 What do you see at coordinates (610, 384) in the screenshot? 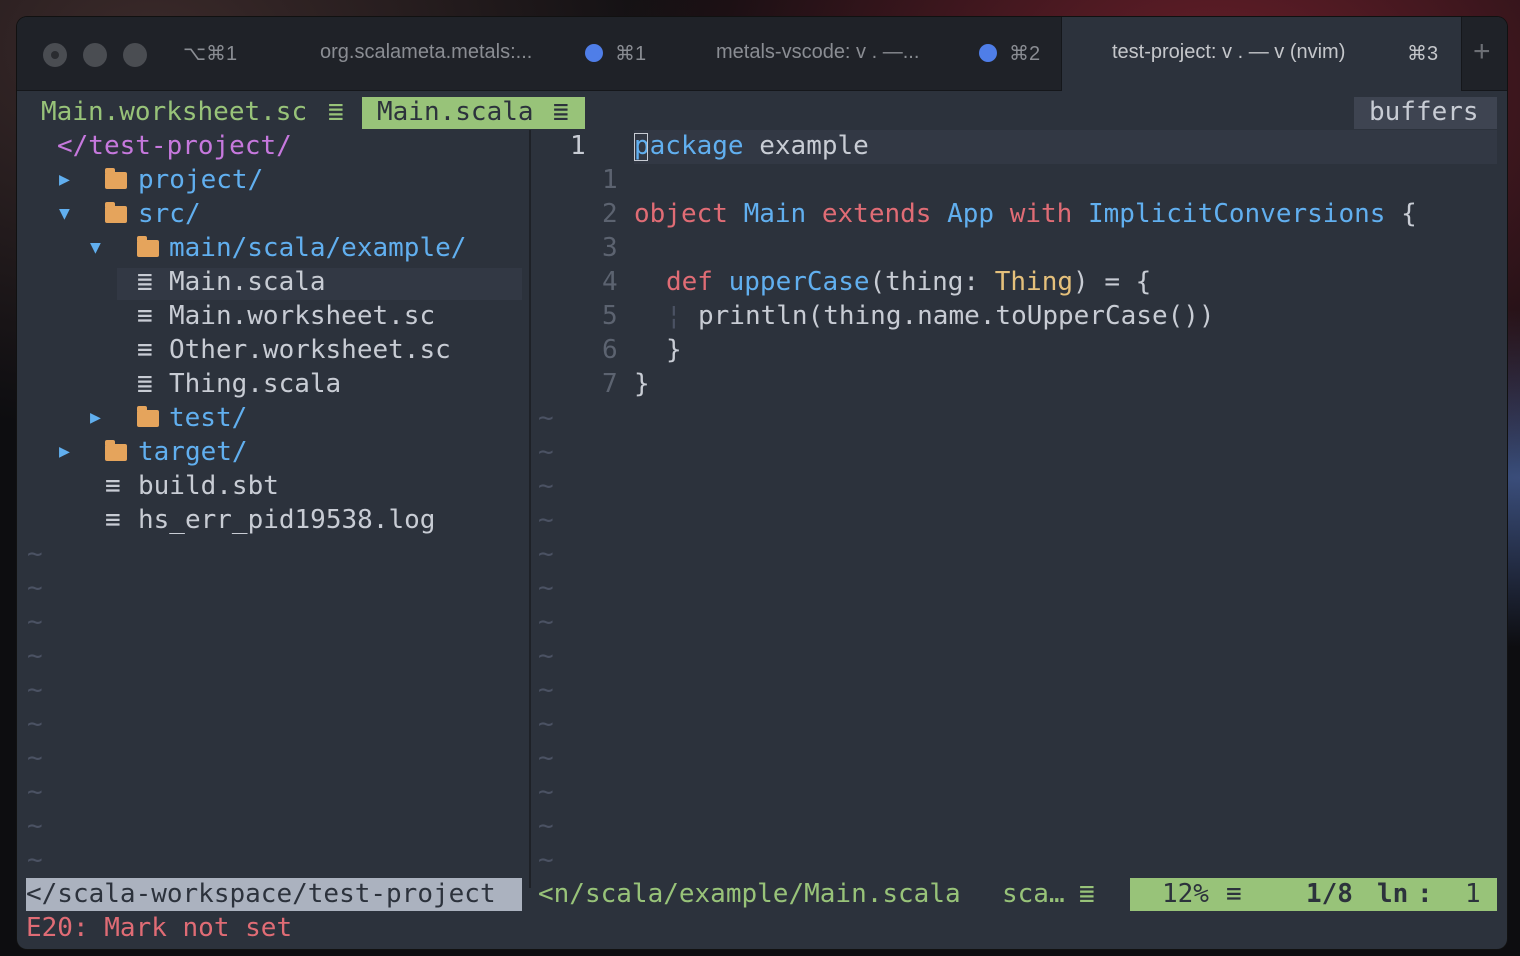
I see `line-number: 7` at bounding box center [610, 384].